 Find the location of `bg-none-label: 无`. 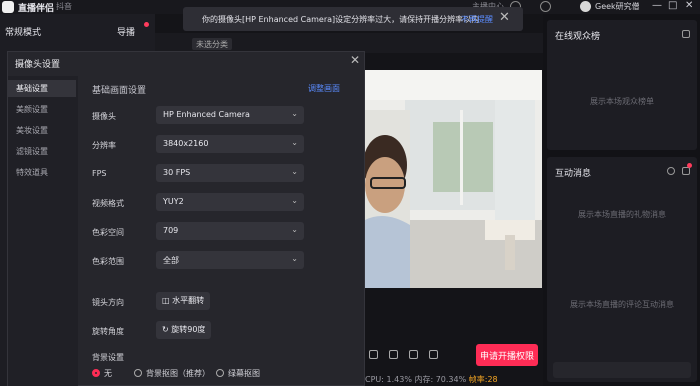

bg-none-label: 无 is located at coordinates (108, 373).